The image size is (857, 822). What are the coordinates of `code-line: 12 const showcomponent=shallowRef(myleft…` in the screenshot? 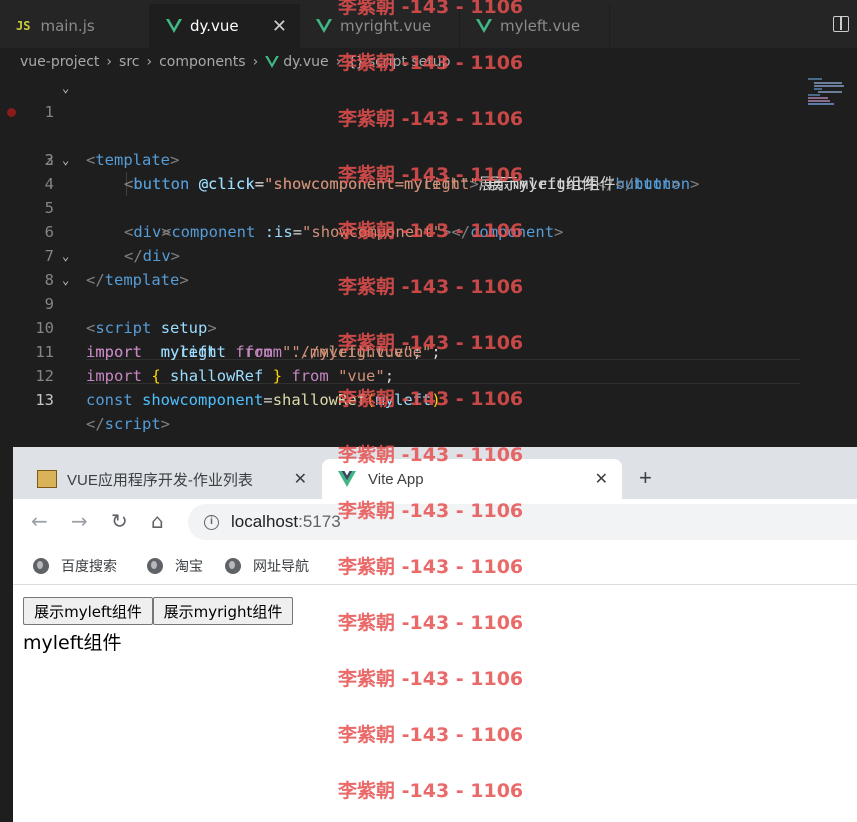 It's located at (400, 374).